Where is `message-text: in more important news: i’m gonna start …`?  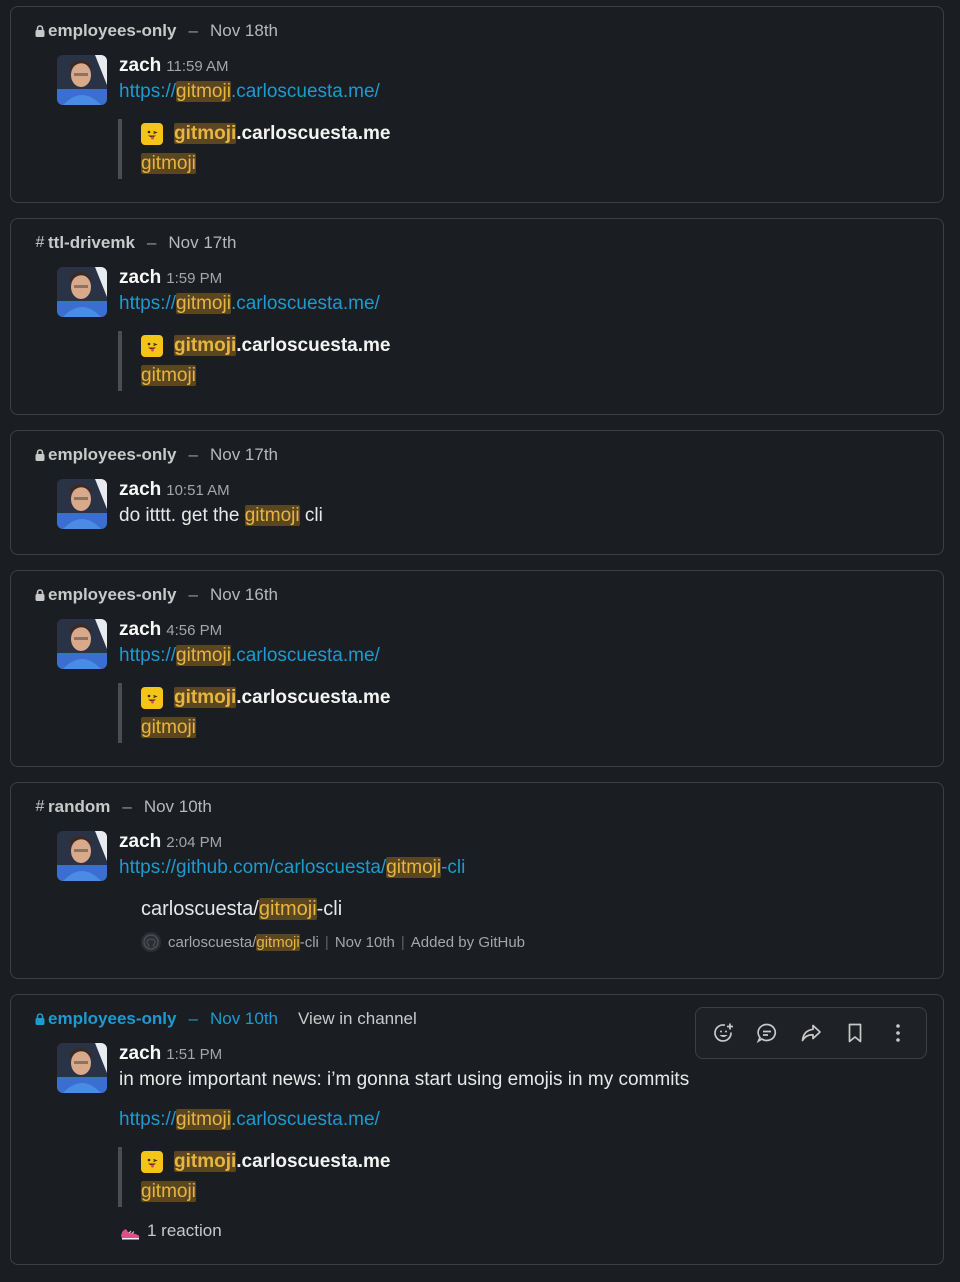
message-text: in more important news: i’m gonna start … is located at coordinates (404, 1079).